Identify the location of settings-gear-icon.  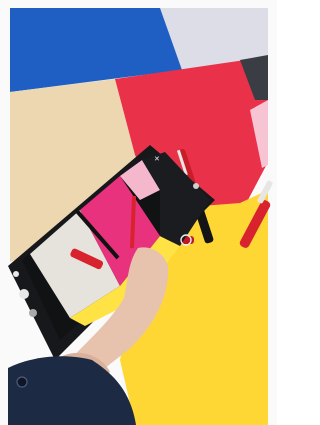
(196, 186).